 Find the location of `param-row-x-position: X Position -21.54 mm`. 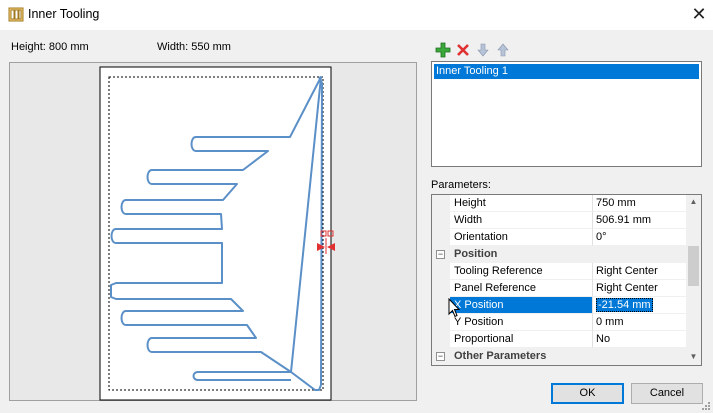

param-row-x-position: X Position -21.54 mm is located at coordinates (559, 305).